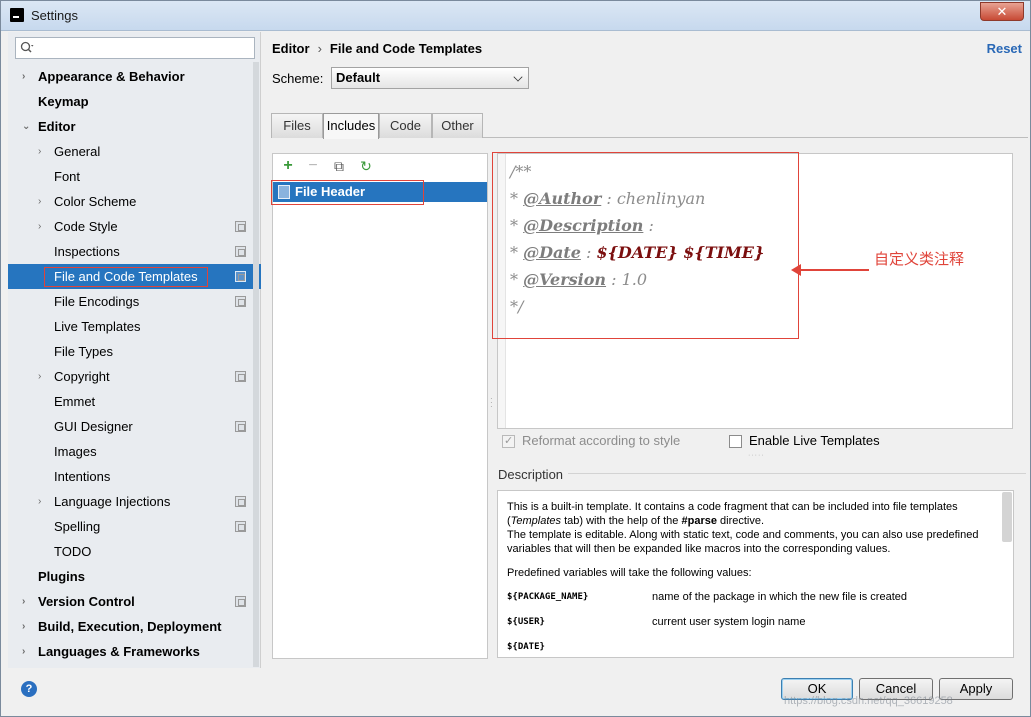 The image size is (1031, 717). Describe the element at coordinates (919, 259) in the screenshot. I see `annotation-label: 自定义类注释` at that location.